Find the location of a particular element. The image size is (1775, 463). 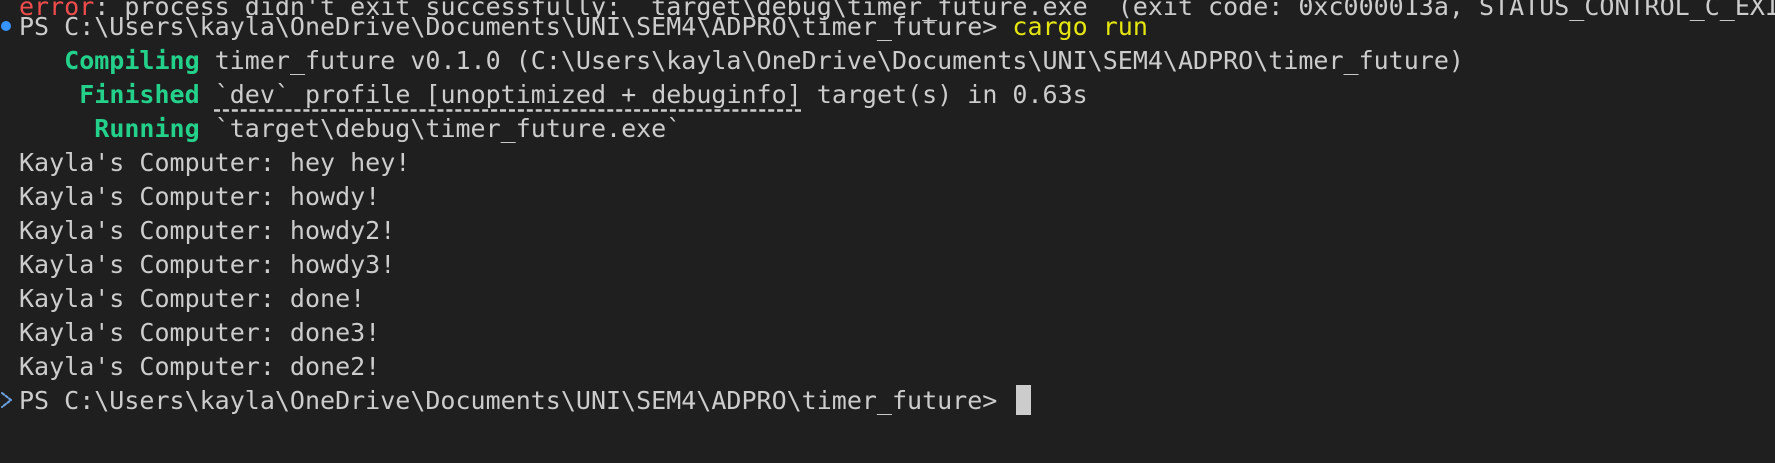

text-cursor is located at coordinates (1024, 400).